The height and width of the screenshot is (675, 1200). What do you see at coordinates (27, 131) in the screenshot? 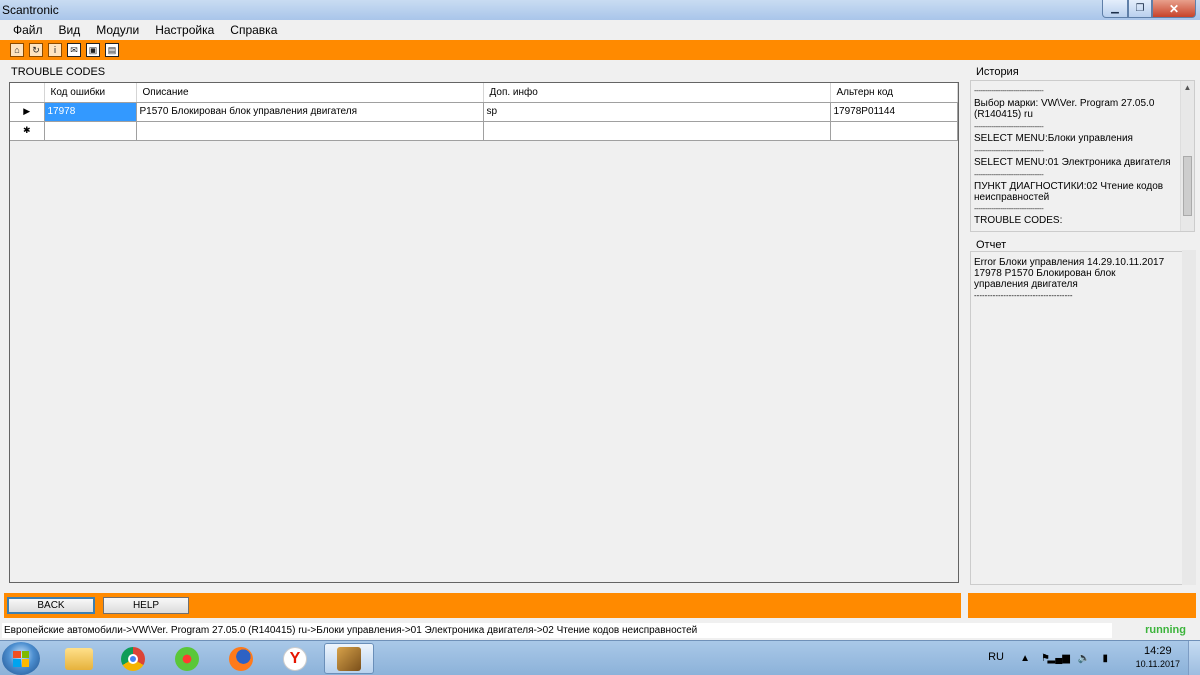
I see `new-row-marker: ✱` at bounding box center [27, 131].